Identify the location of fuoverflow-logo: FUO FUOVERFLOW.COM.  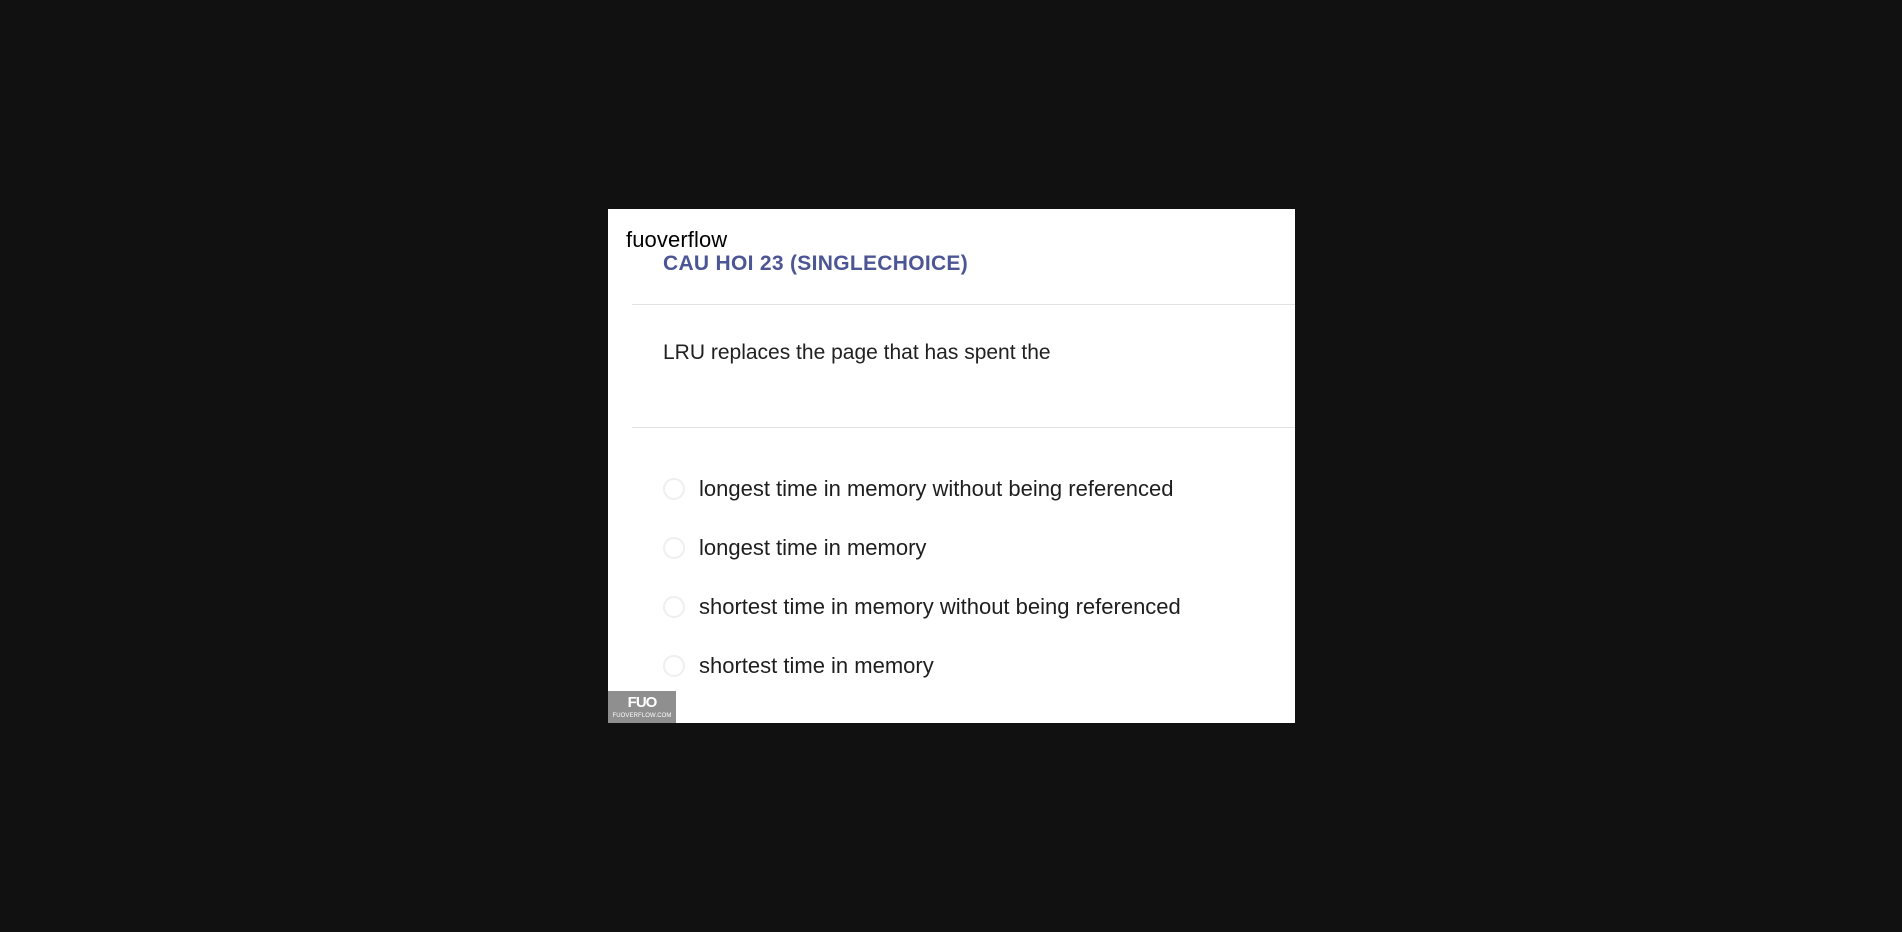
(642, 707).